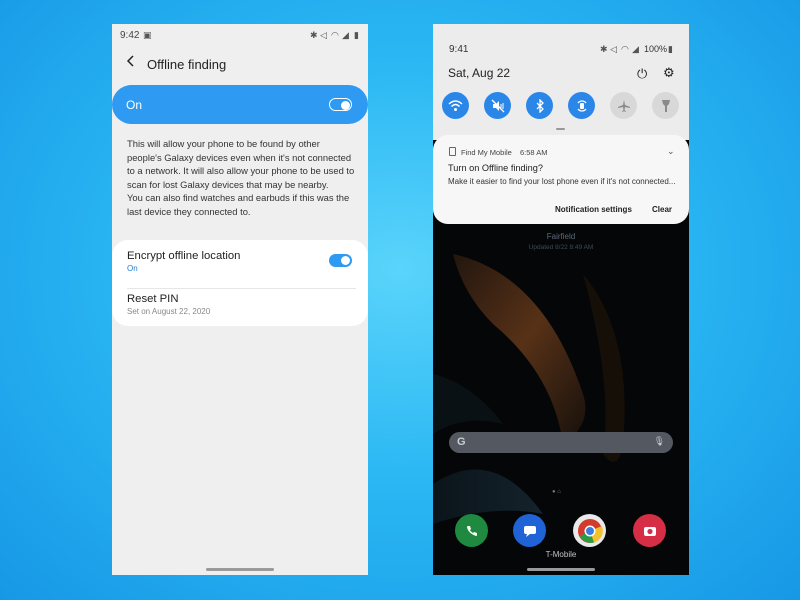 The height and width of the screenshot is (600, 800). What do you see at coordinates (589, 530) in the screenshot?
I see `chrome-icon` at bounding box center [589, 530].